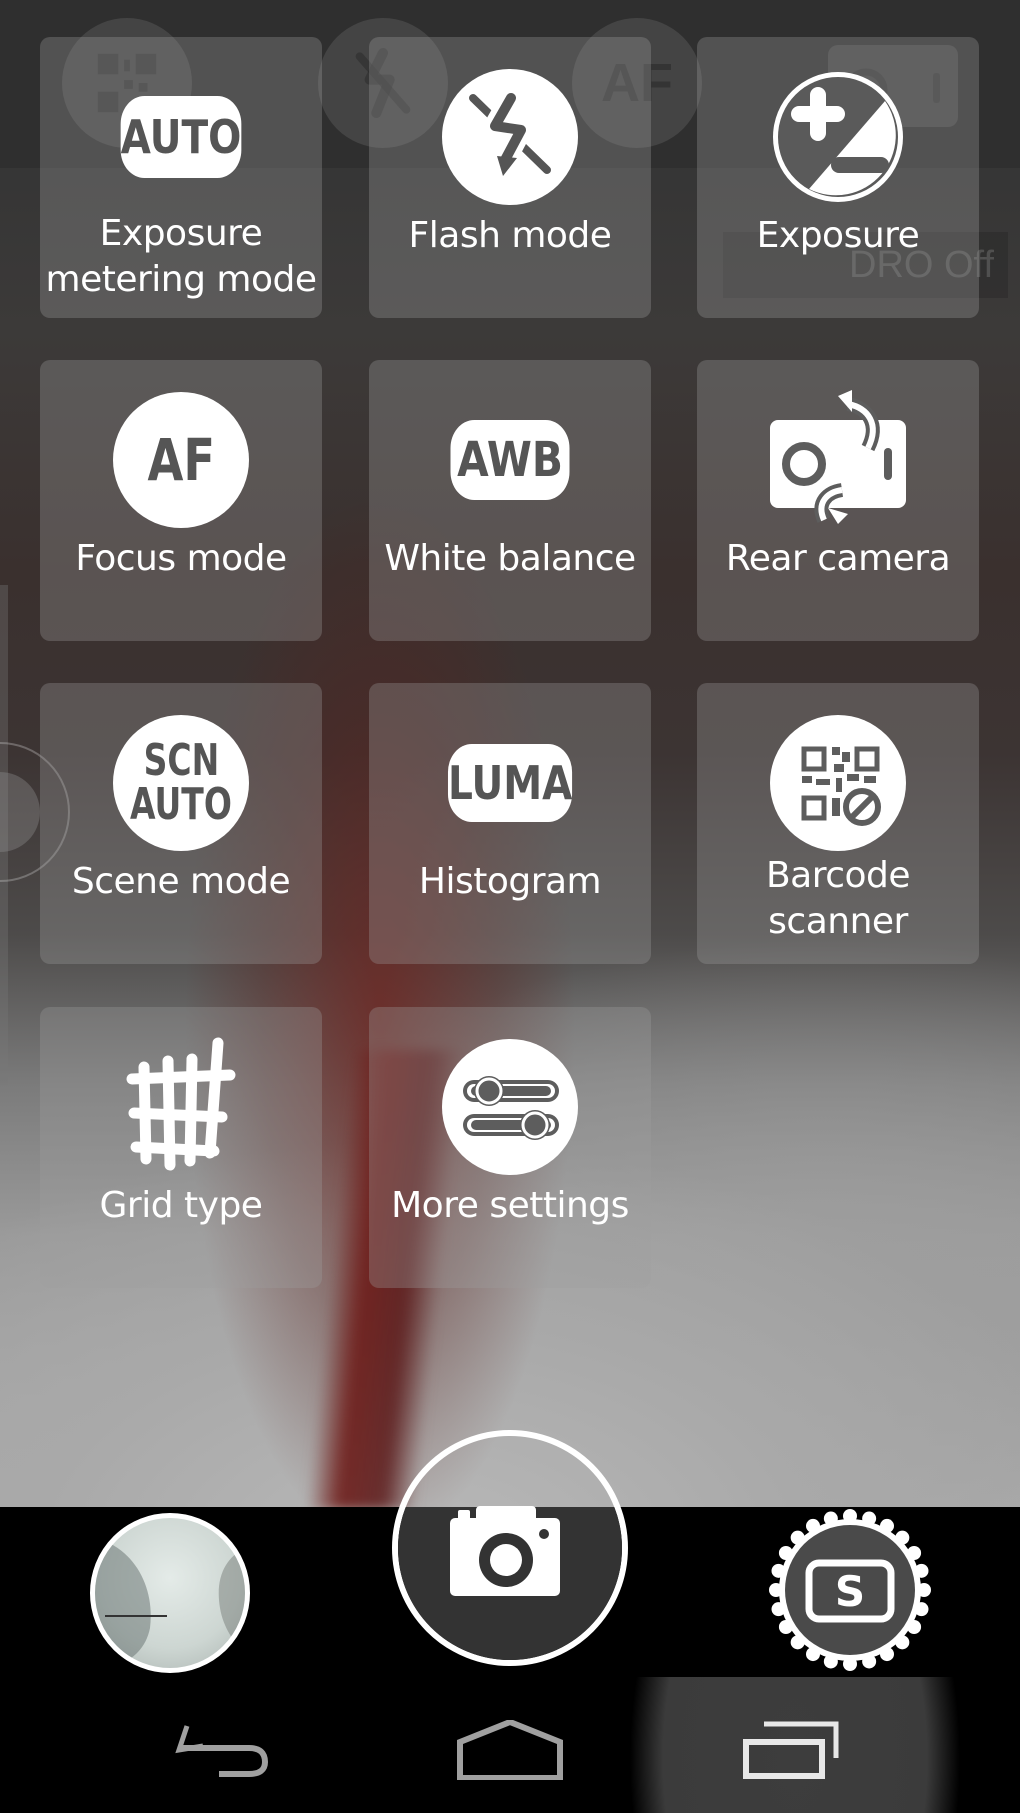 This screenshot has width=1020, height=1813. Describe the element at coordinates (510, 1107) in the screenshot. I see `sliders-icon` at that location.